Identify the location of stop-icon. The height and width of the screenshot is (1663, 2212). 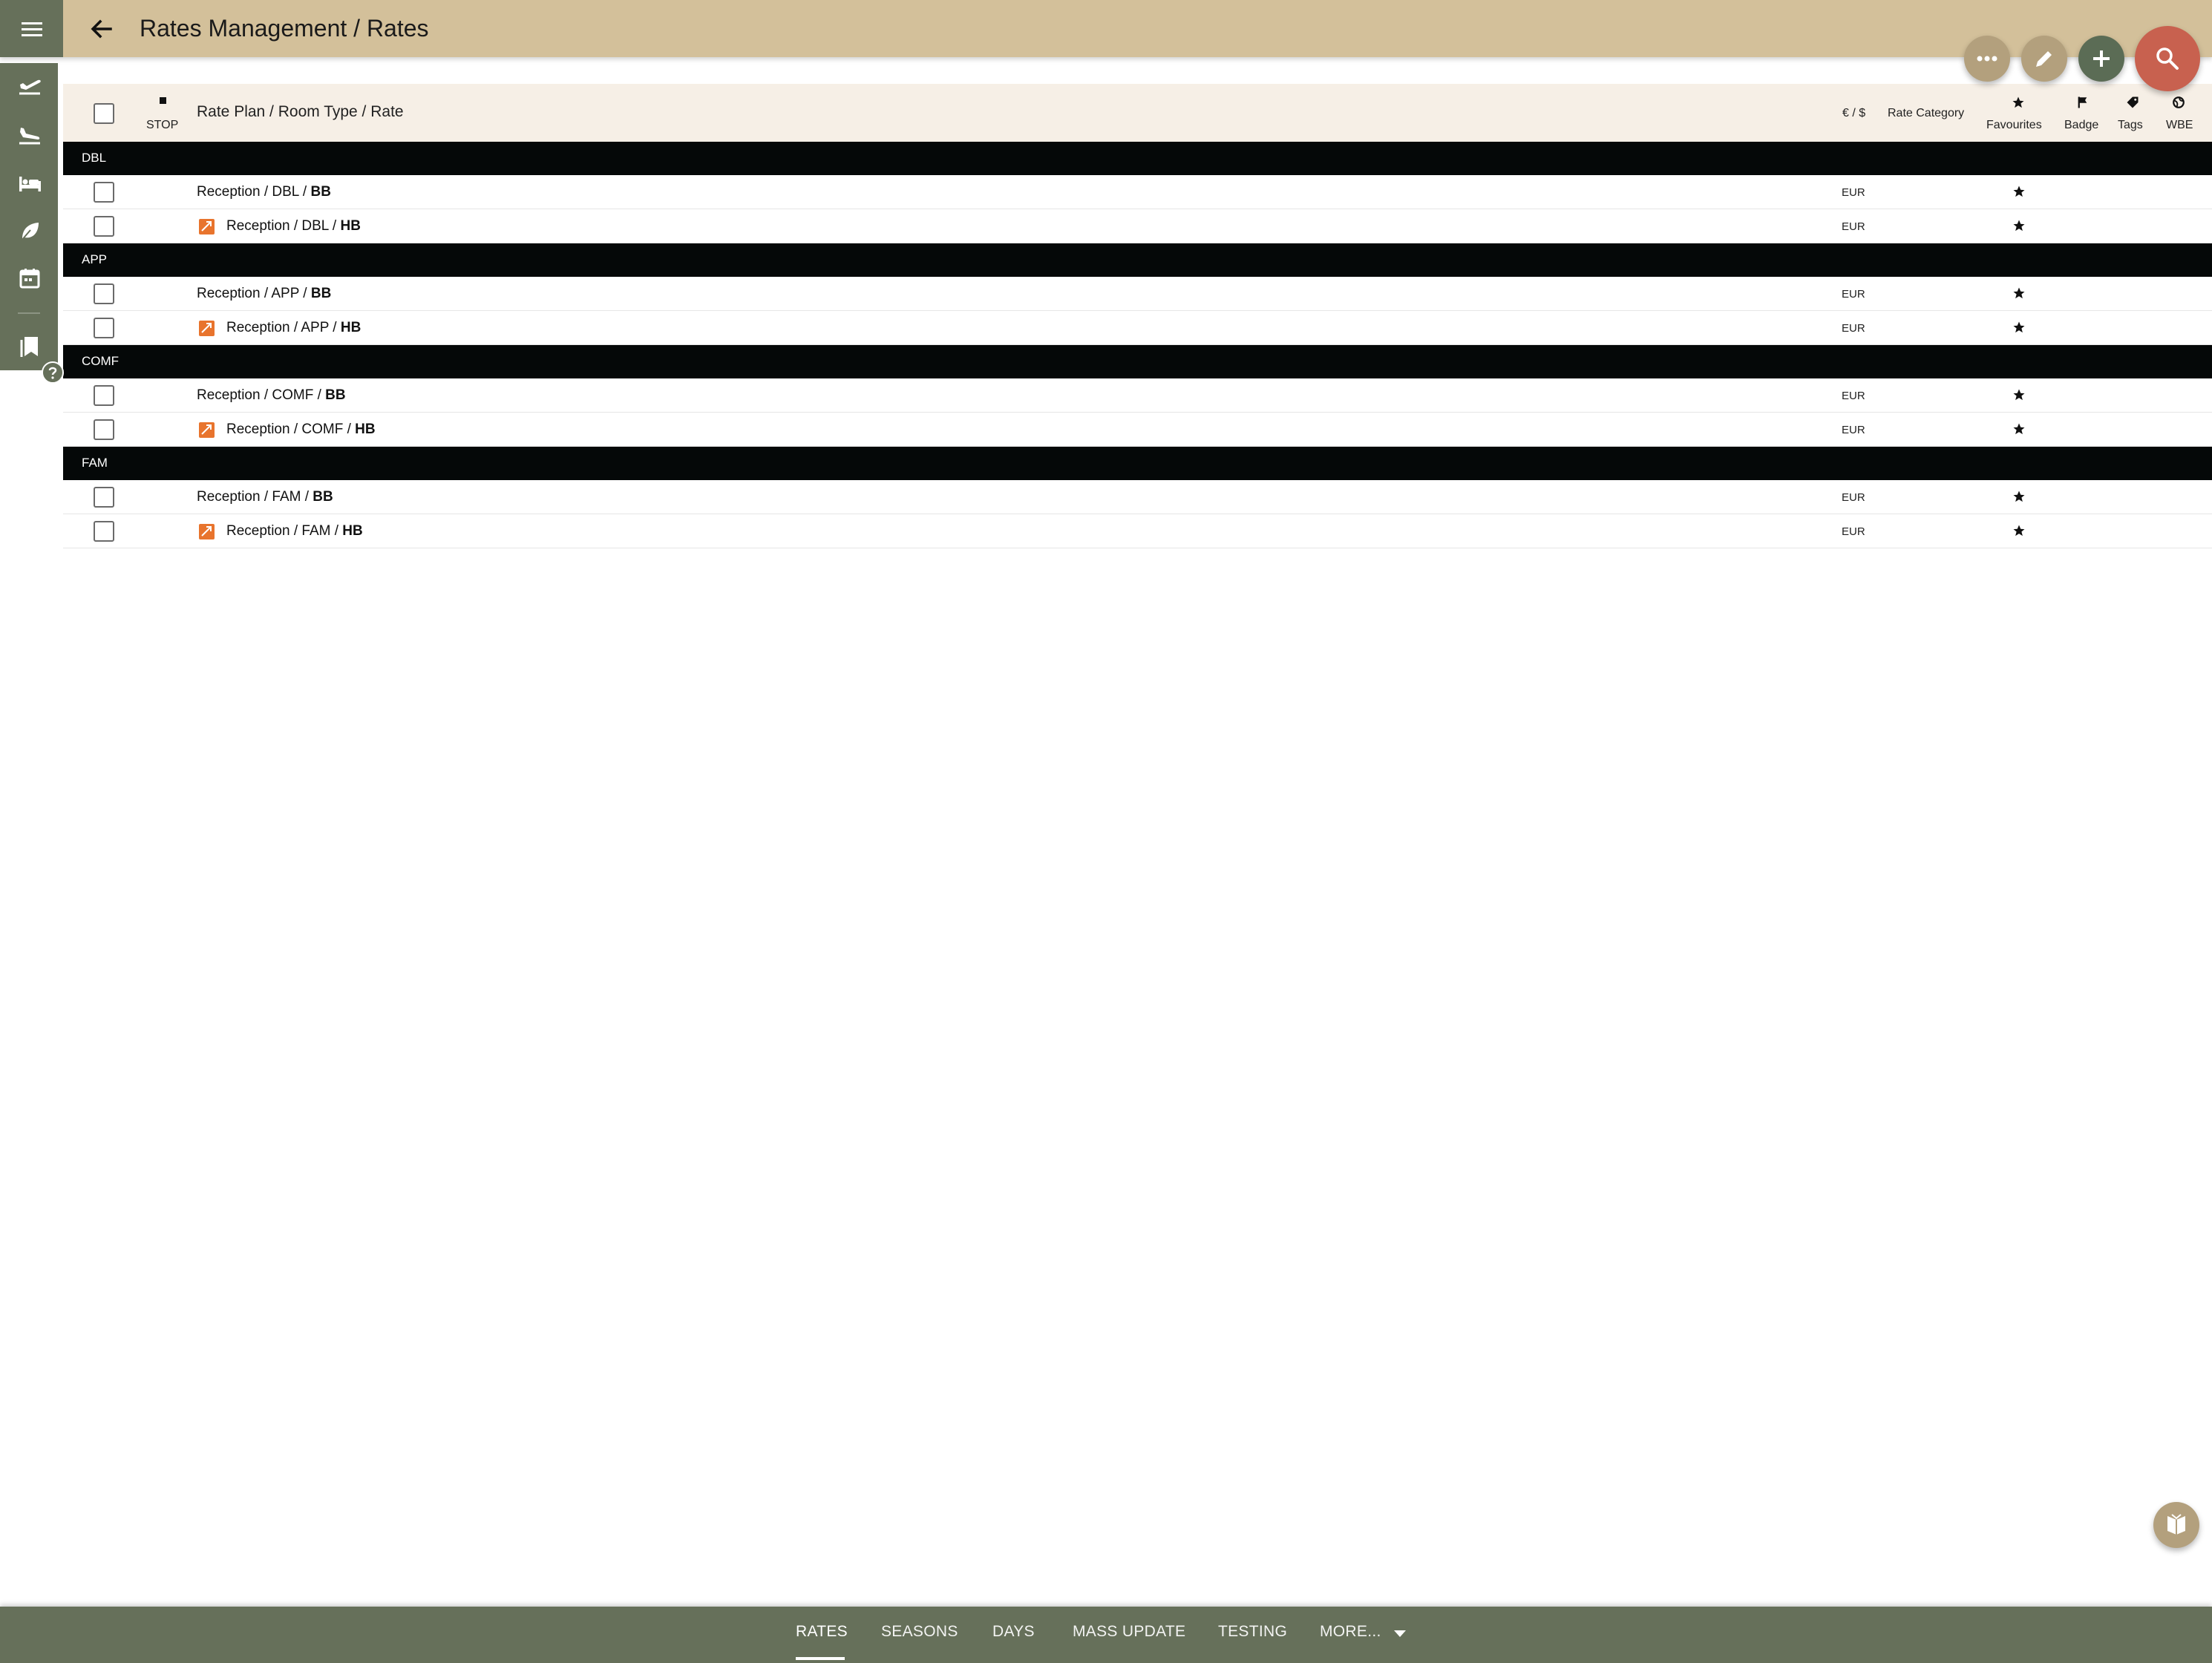
(163, 100).